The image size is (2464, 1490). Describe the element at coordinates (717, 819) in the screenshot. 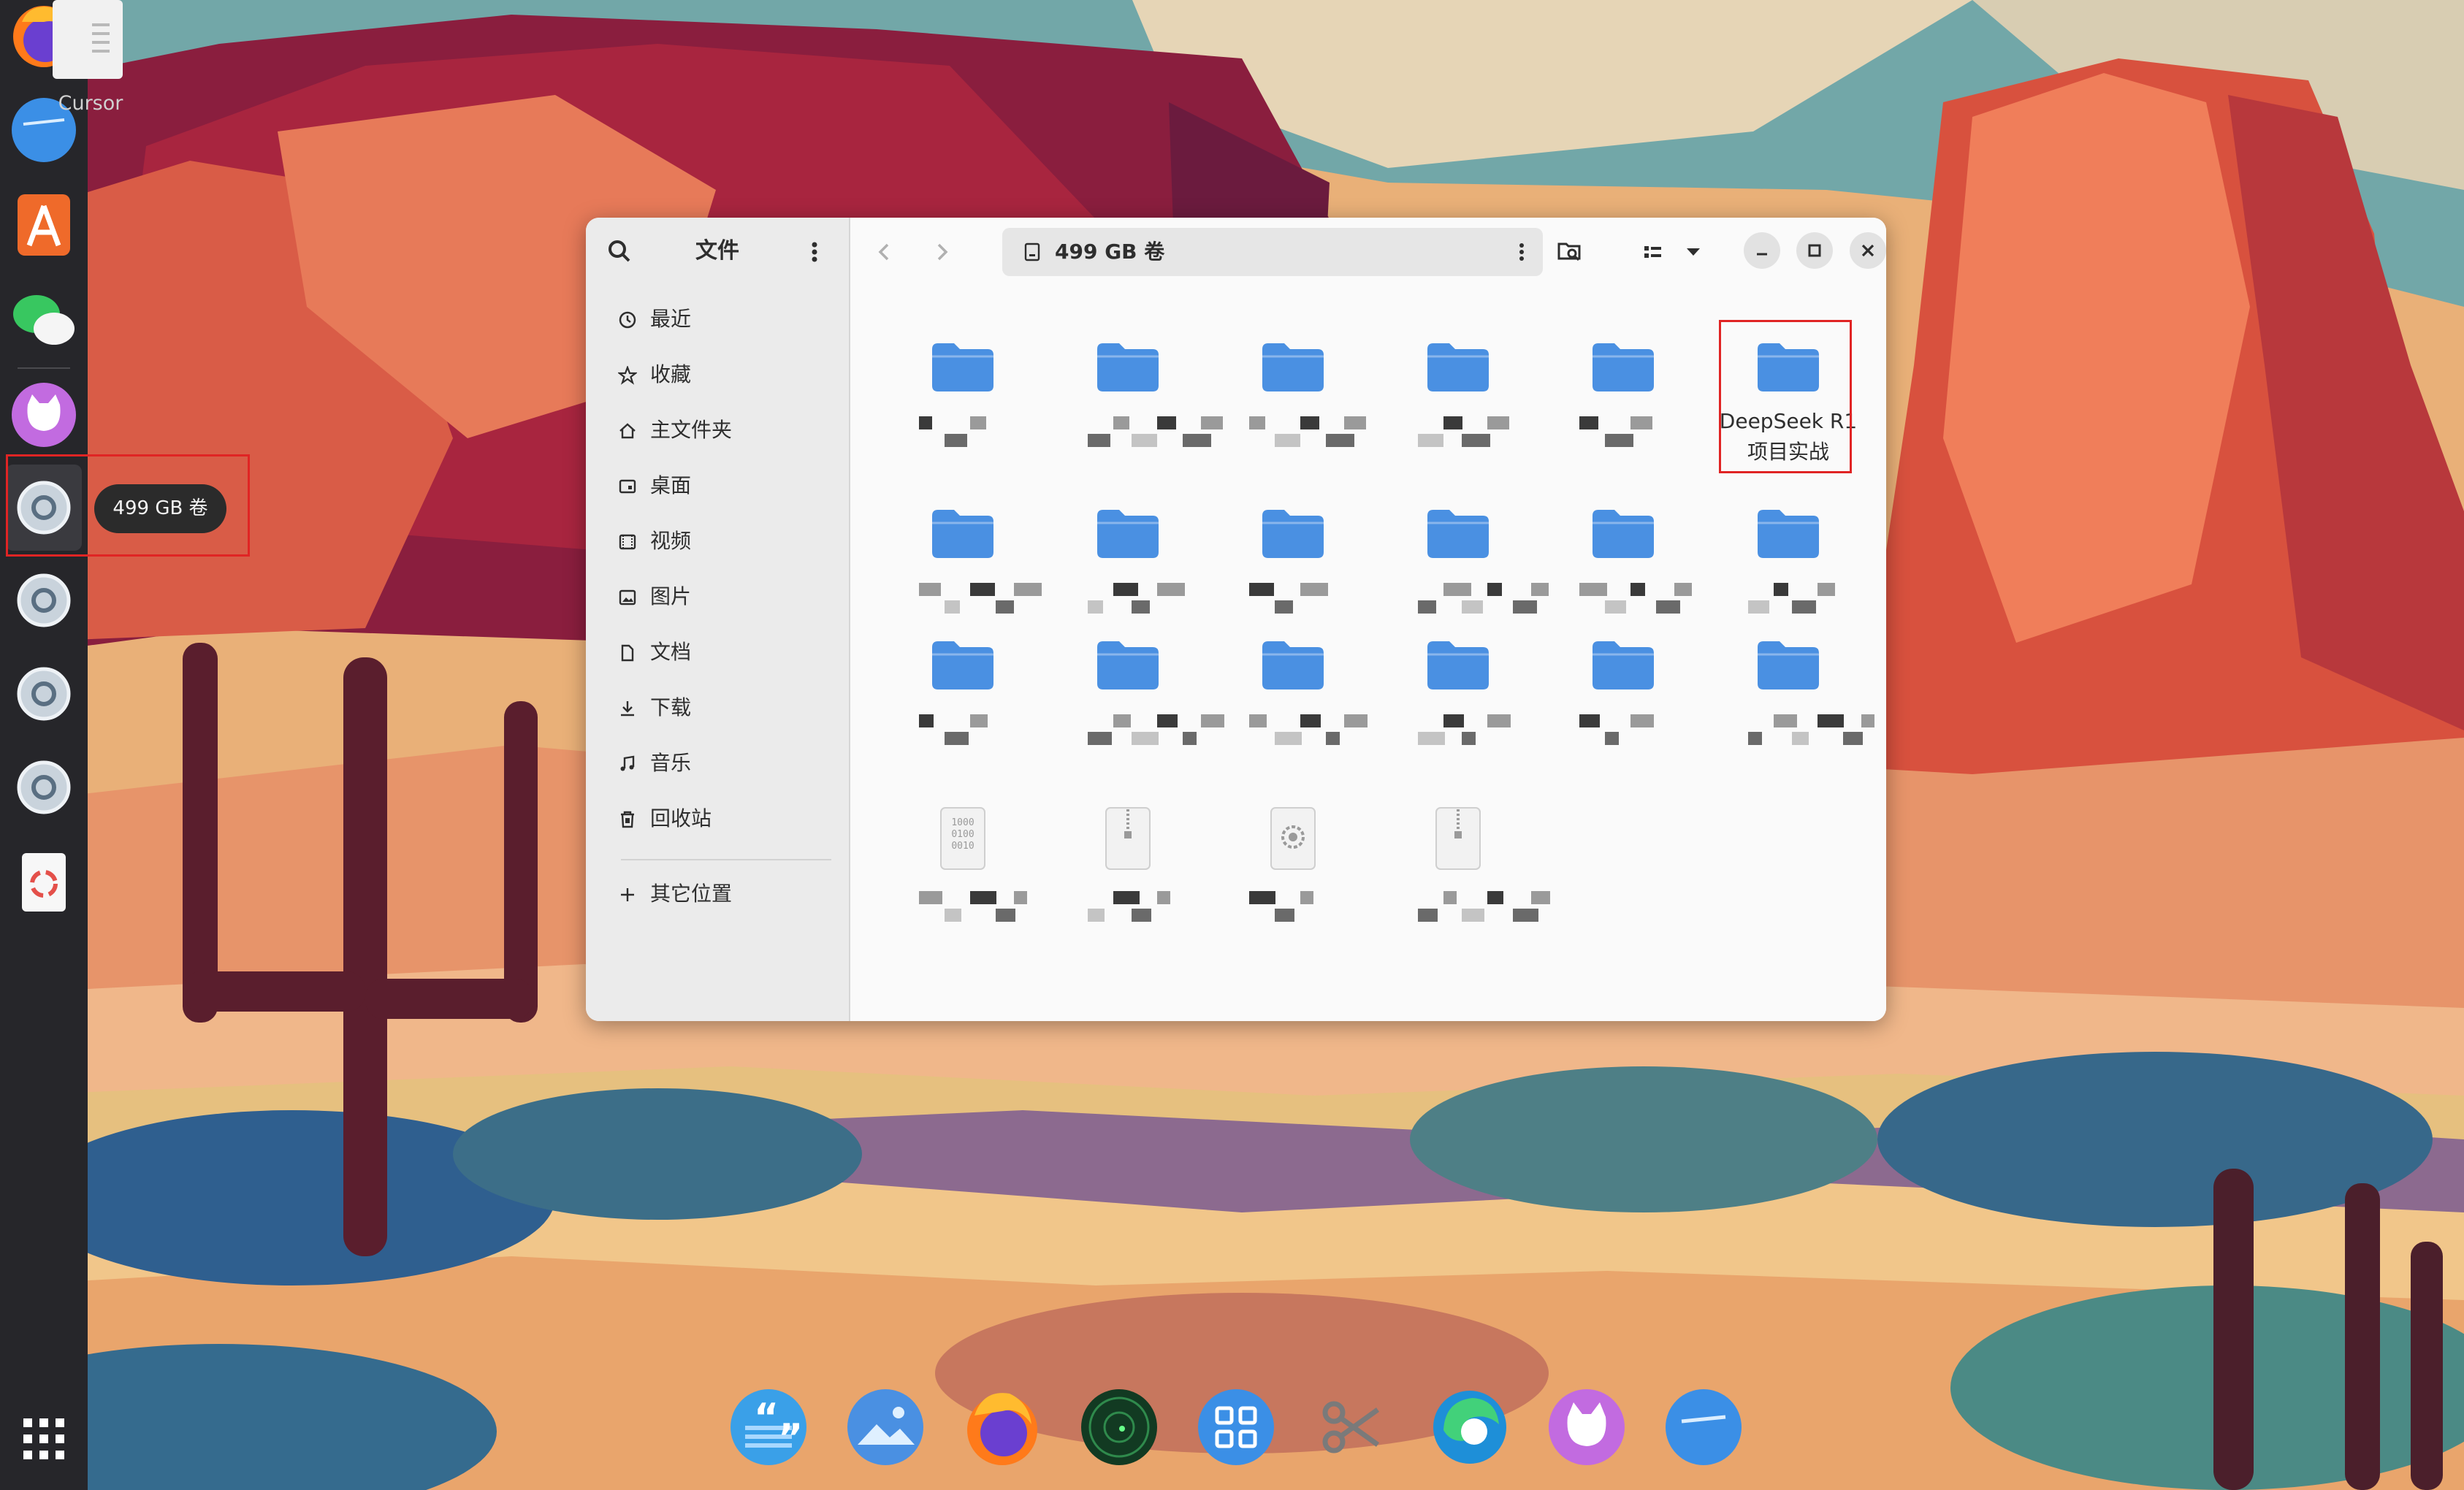

I see `sidebar-item-trash: 回收站` at that location.